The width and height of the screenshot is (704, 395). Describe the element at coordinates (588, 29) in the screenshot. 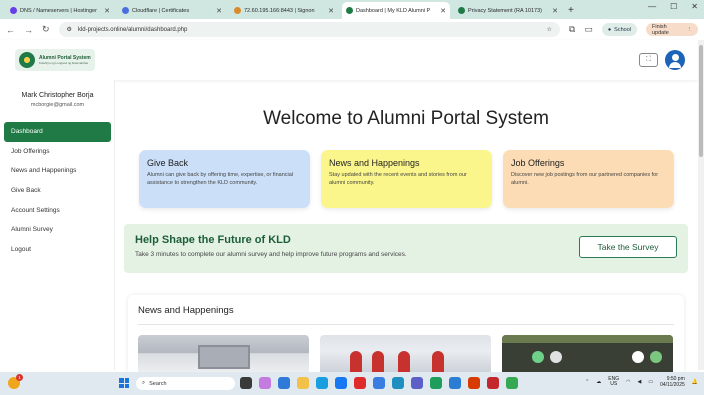

I see `sidebar-panel-icon: ▭` at that location.